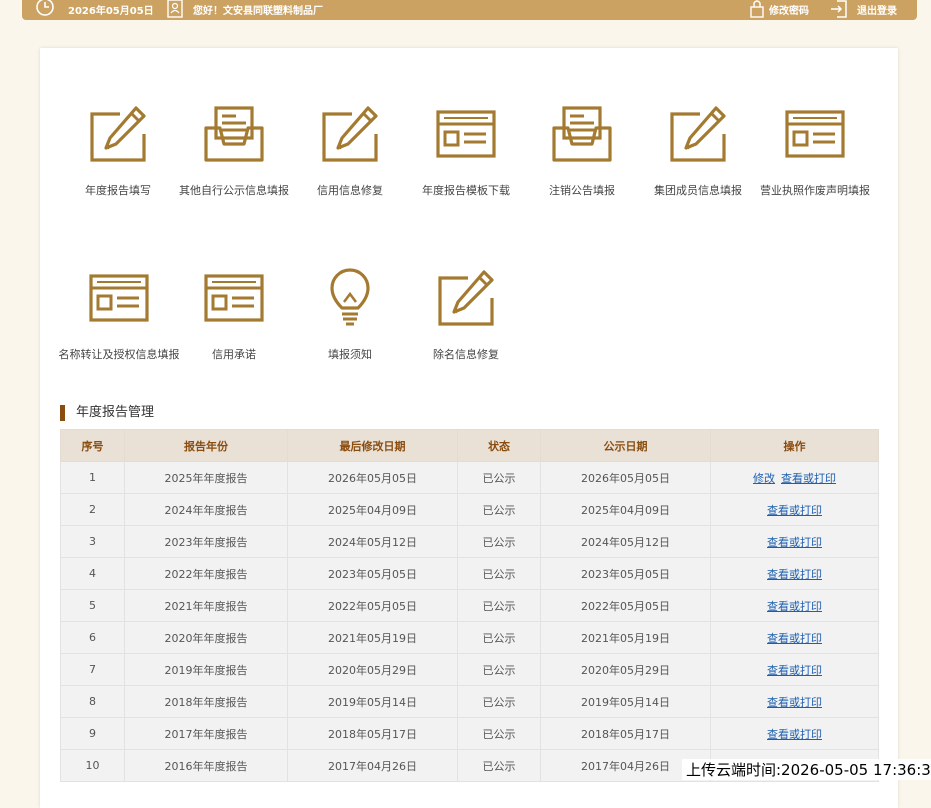 This screenshot has height=808, width=931. I want to click on cell-no: 3, so click(92, 541).